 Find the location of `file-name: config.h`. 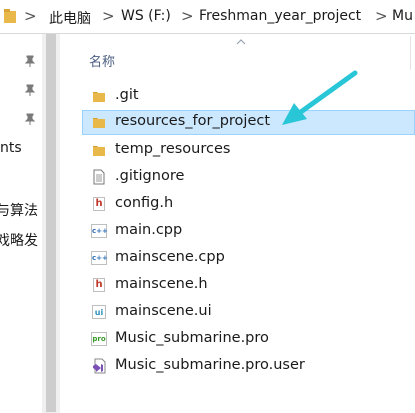

file-name: config.h is located at coordinates (144, 203).